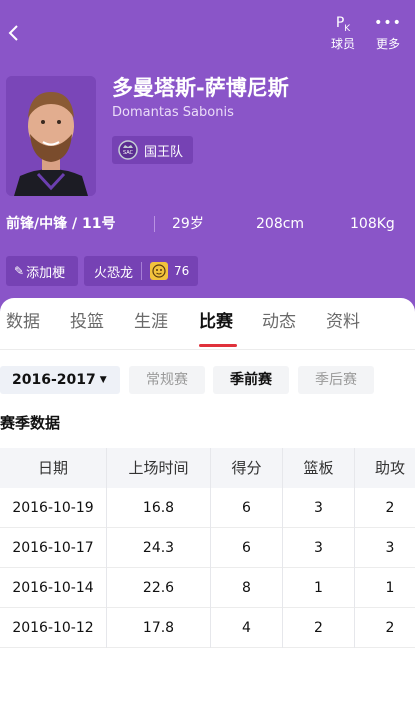 Image resolution: width=415 pixels, height=720 pixels. What do you see at coordinates (280, 224) in the screenshot?
I see `height: 208cm` at bounding box center [280, 224].